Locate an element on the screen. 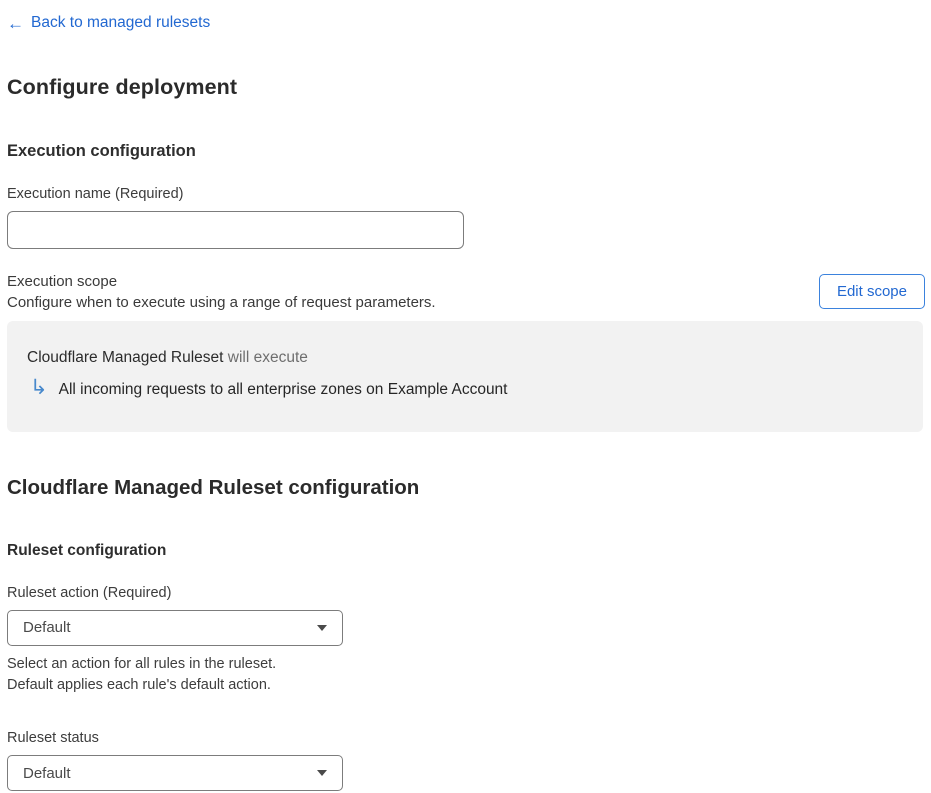 The width and height of the screenshot is (931, 793). summary-will-execute: will execute is located at coordinates (267, 357).